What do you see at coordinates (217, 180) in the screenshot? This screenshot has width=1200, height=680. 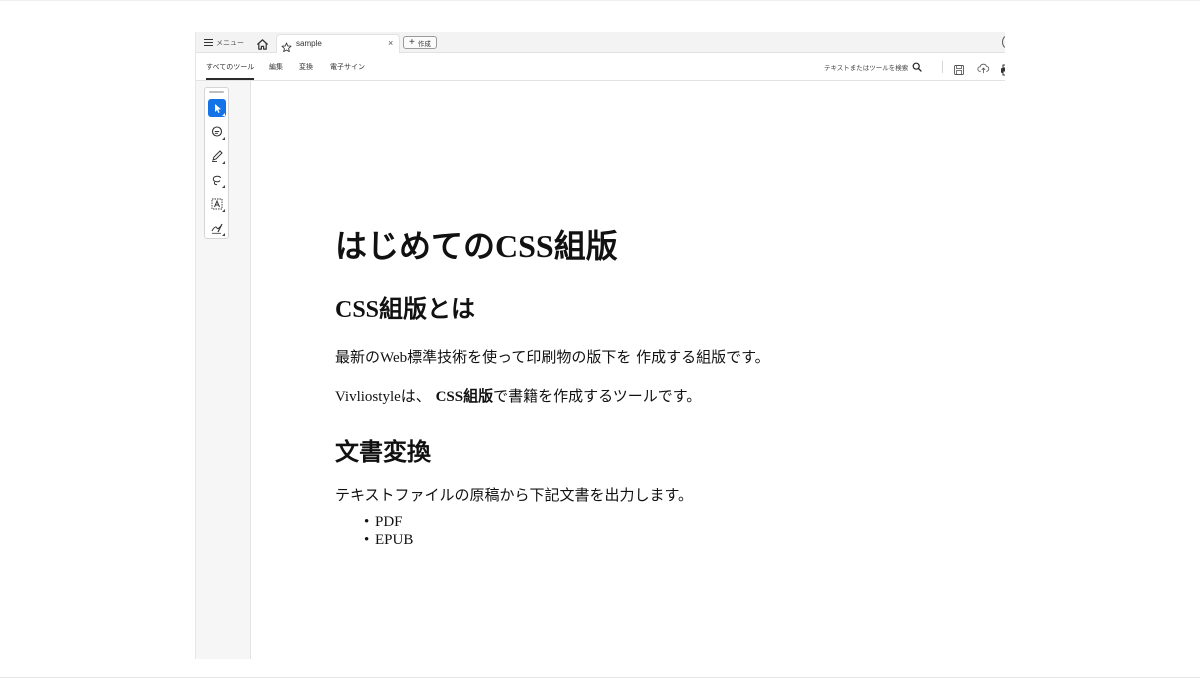 I see `lasso-tool-button` at bounding box center [217, 180].